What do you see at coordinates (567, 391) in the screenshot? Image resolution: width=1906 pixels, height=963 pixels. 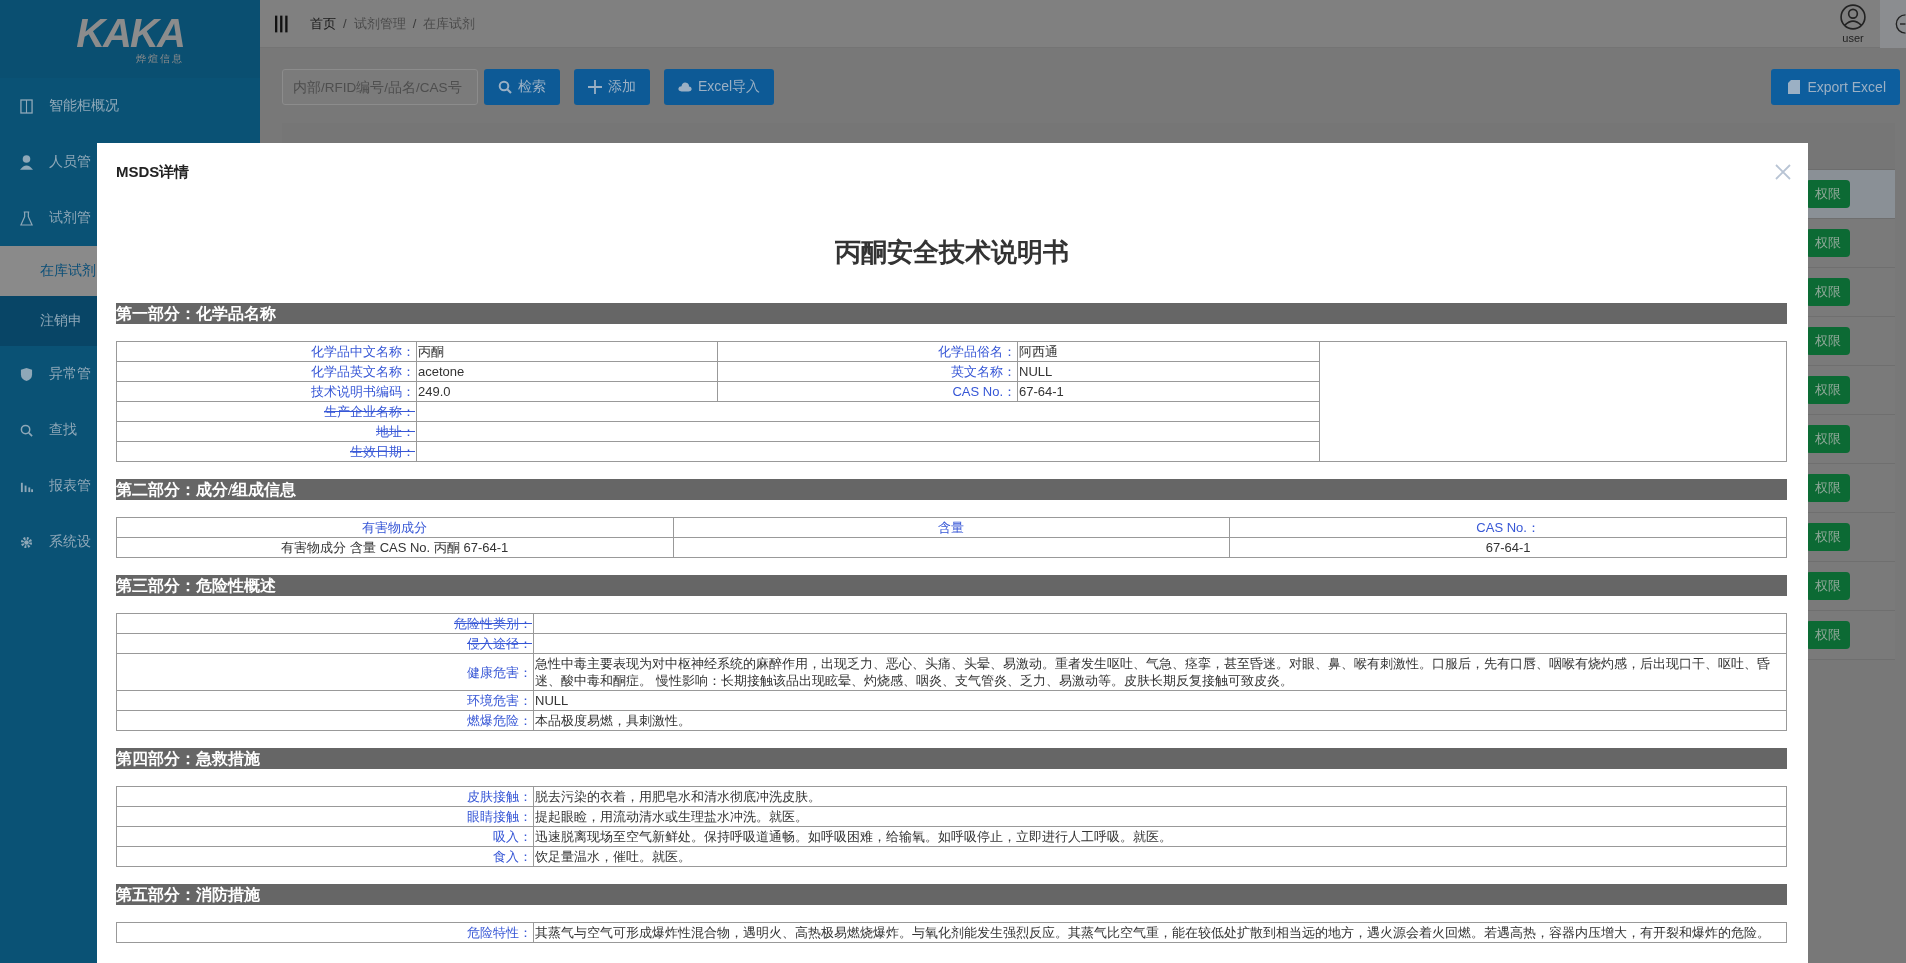 I see `field-value: 249.0` at bounding box center [567, 391].